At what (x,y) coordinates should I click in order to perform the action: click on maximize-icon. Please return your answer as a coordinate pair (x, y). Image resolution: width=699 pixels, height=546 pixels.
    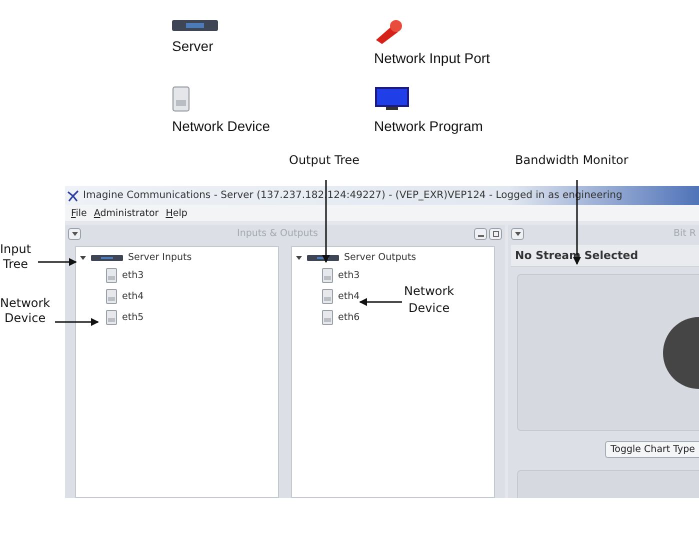
    Looking at the image, I should click on (495, 233).